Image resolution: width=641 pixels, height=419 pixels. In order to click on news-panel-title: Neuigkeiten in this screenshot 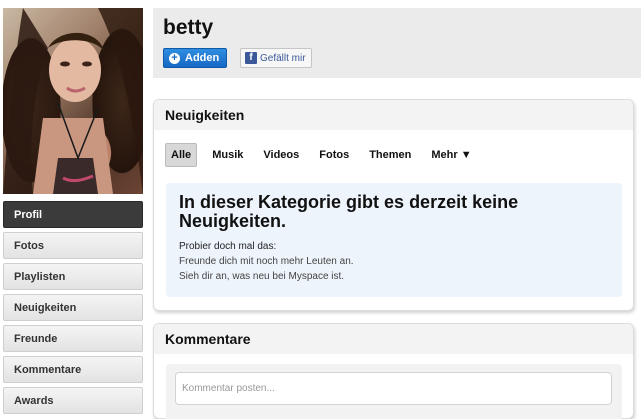, I will do `click(205, 115)`.